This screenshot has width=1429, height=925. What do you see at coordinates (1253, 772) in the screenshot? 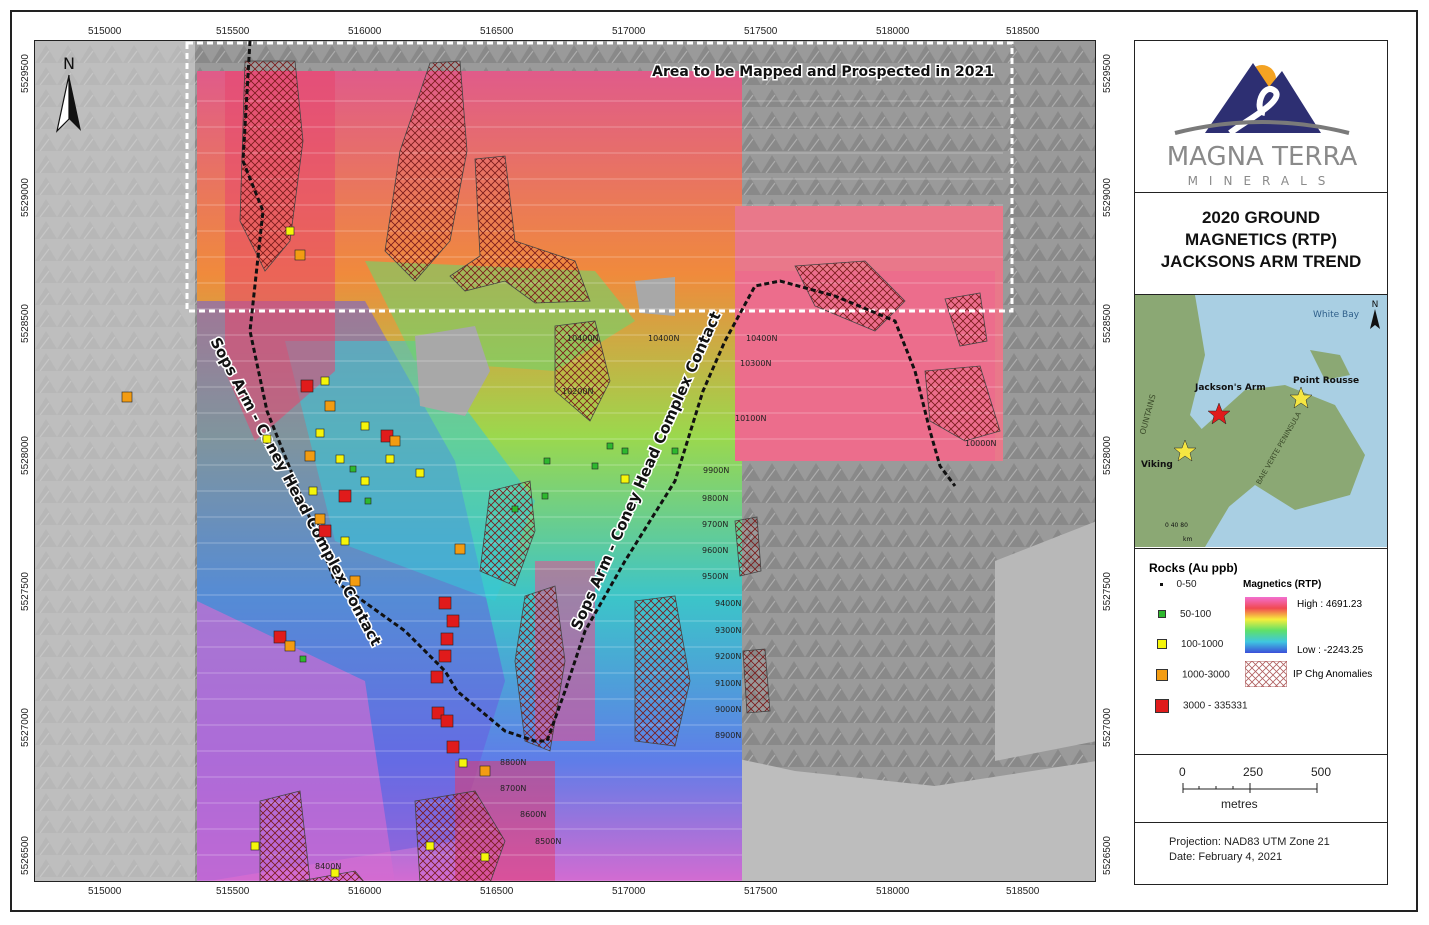
I see `scale-label: 250` at bounding box center [1253, 772].